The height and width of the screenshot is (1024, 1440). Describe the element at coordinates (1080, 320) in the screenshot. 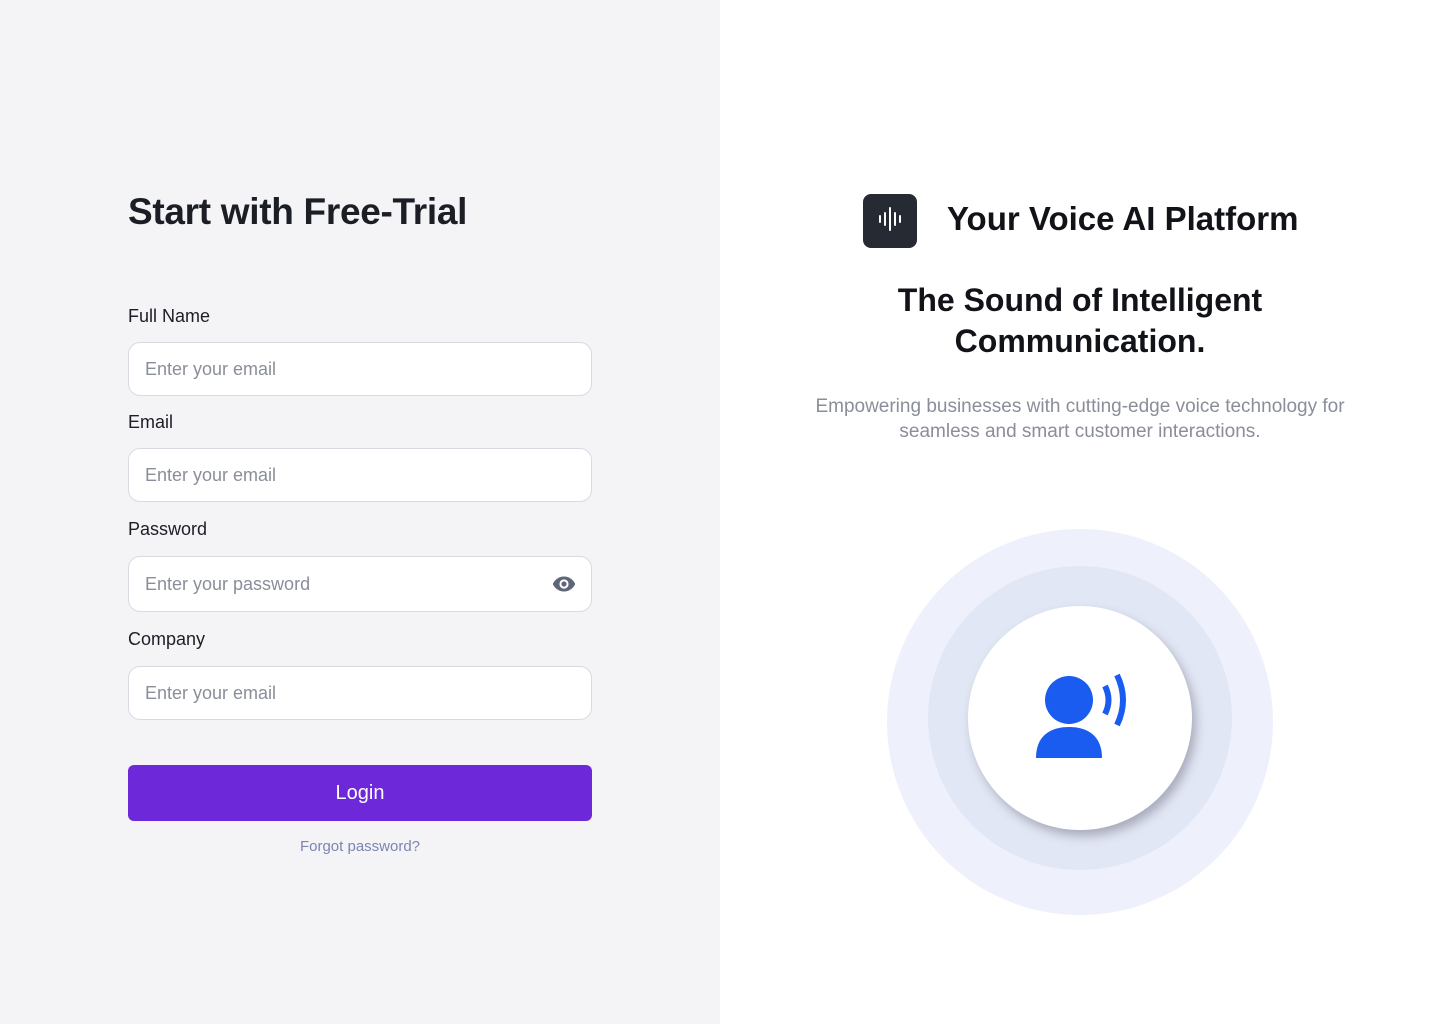

I see `hero-headline: The Sound of Intelligent Communication.` at that location.